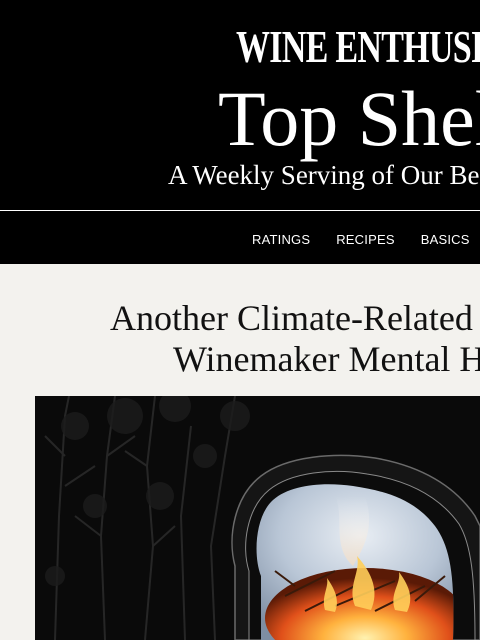  I want to click on newsletter-title: Top Shel, so click(349, 118).